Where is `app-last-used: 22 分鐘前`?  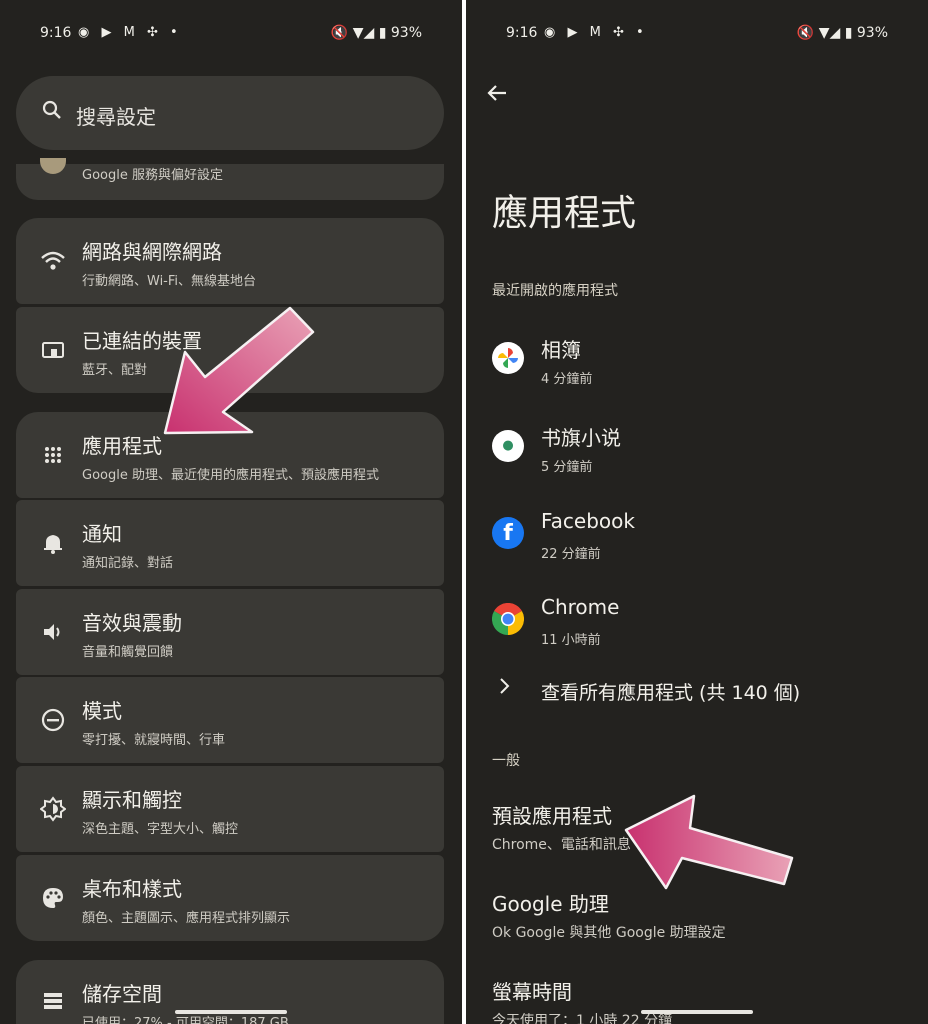 app-last-used: 22 分鐘前 is located at coordinates (571, 554).